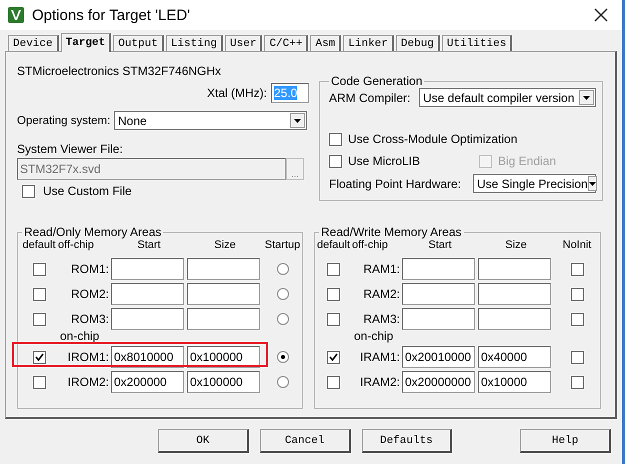  What do you see at coordinates (438, 357) in the screenshot?
I see `address-field: 0x20010000` at bounding box center [438, 357].